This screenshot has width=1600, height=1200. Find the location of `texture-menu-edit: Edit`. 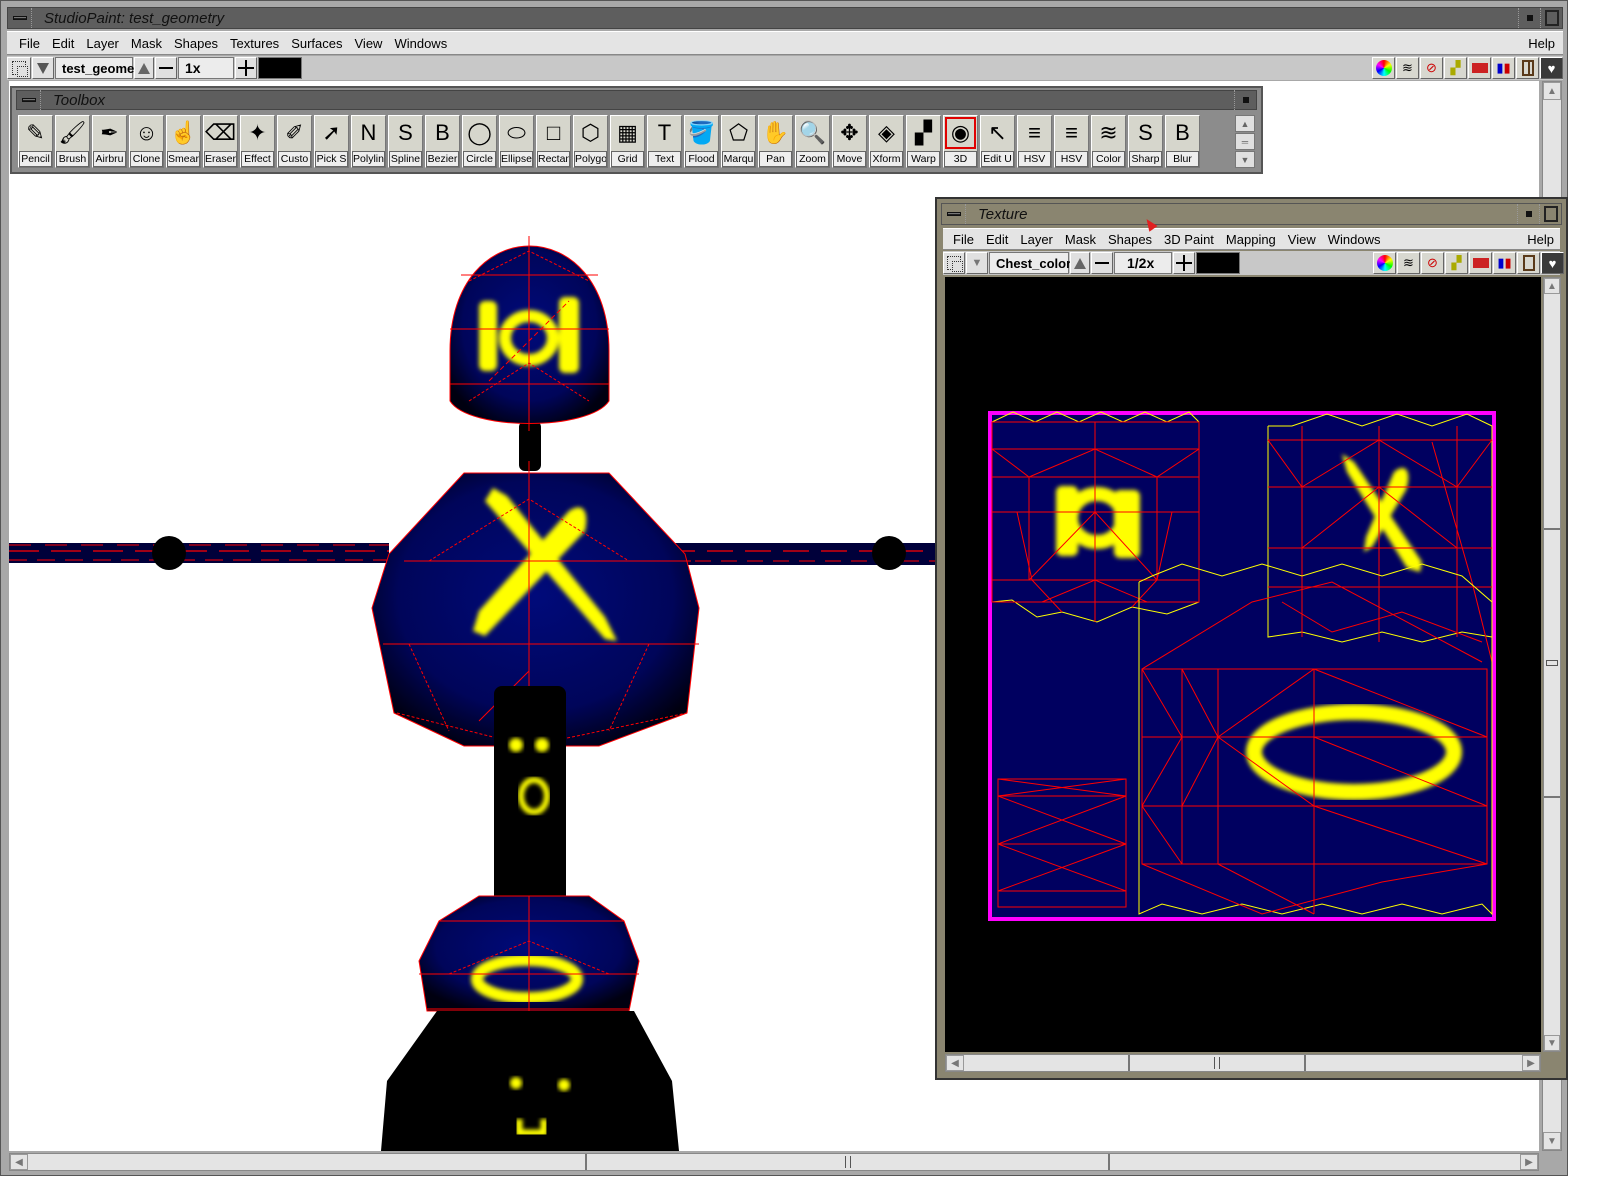

texture-menu-edit: Edit is located at coordinates (997, 239).